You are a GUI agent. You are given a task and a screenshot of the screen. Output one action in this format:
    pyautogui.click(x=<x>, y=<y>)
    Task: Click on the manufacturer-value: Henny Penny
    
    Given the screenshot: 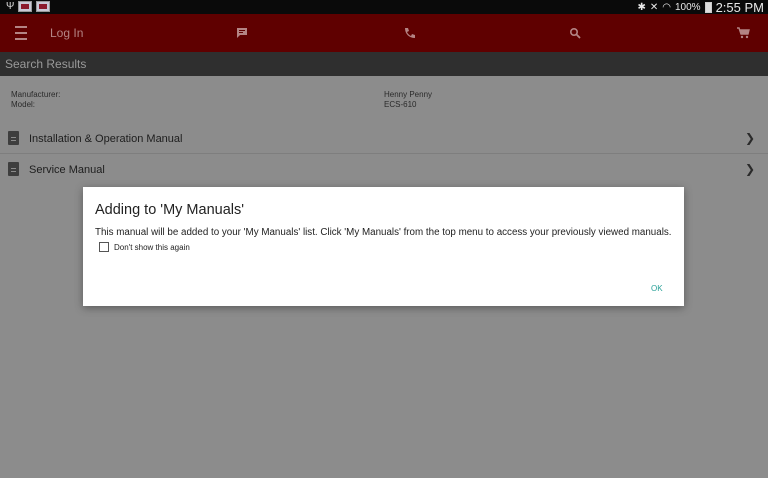 What is the action you would take?
    pyautogui.click(x=408, y=94)
    